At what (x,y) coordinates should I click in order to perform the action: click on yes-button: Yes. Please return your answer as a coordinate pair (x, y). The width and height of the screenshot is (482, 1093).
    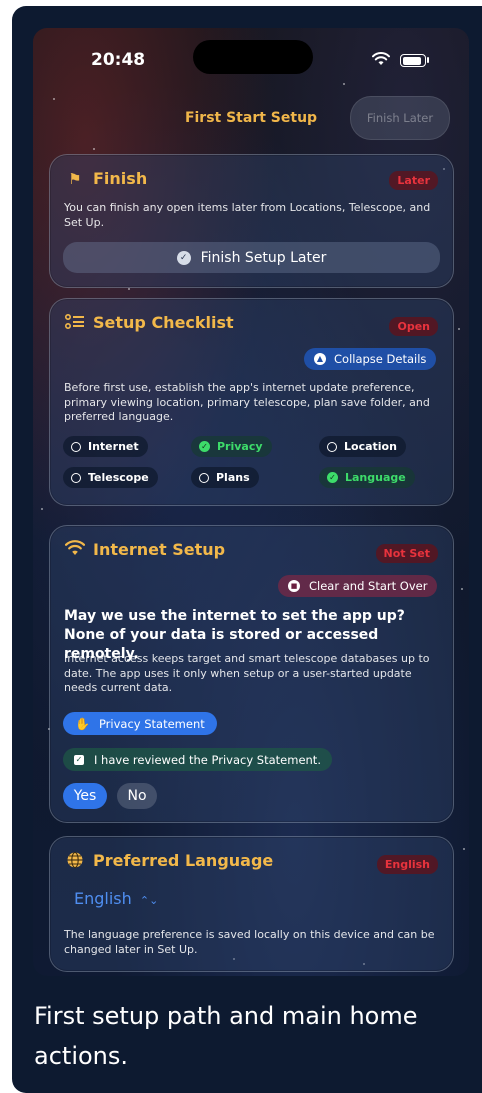
    Looking at the image, I should click on (85, 796).